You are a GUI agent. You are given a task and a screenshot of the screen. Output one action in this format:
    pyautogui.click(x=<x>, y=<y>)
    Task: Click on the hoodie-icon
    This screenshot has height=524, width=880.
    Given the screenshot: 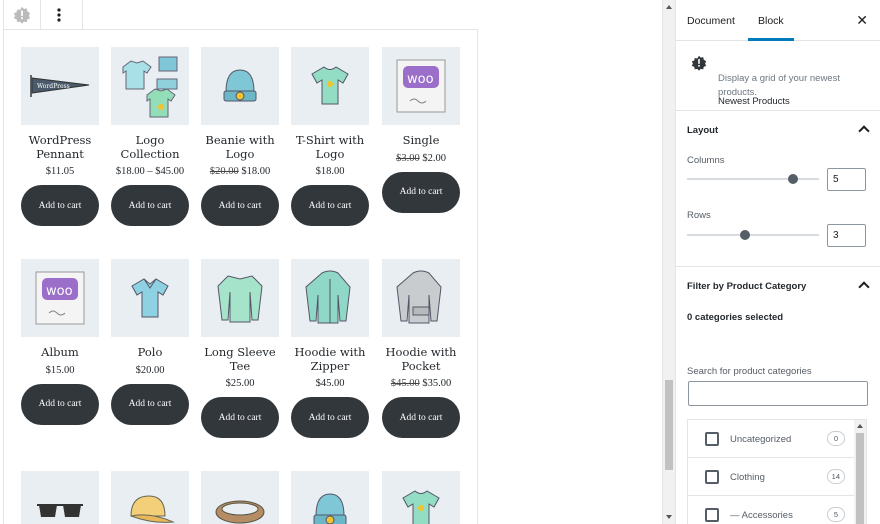 What is the action you would take?
    pyautogui.click(x=419, y=297)
    